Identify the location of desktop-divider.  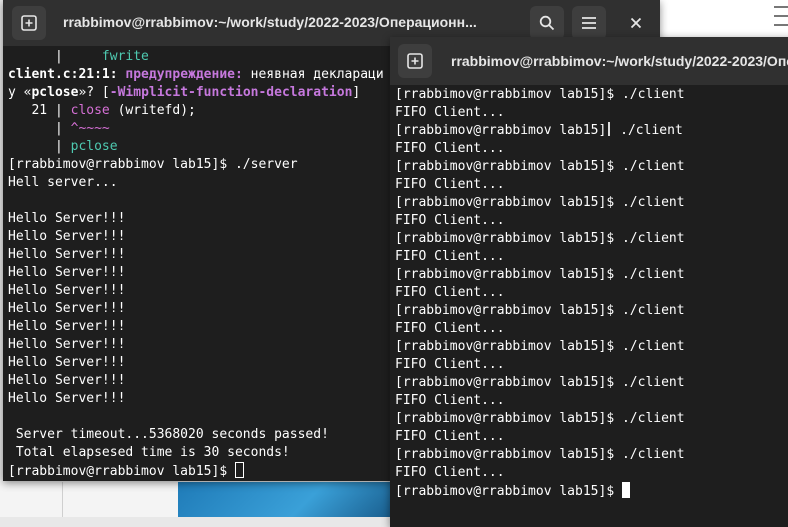
(62, 499).